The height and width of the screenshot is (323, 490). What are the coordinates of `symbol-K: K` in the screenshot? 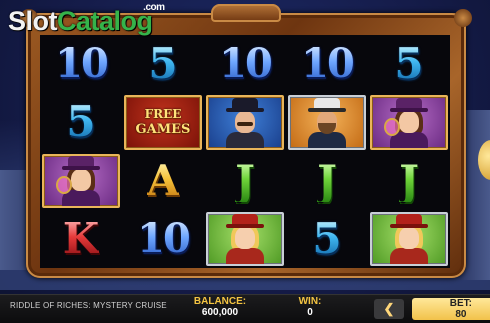 It's located at (81, 239).